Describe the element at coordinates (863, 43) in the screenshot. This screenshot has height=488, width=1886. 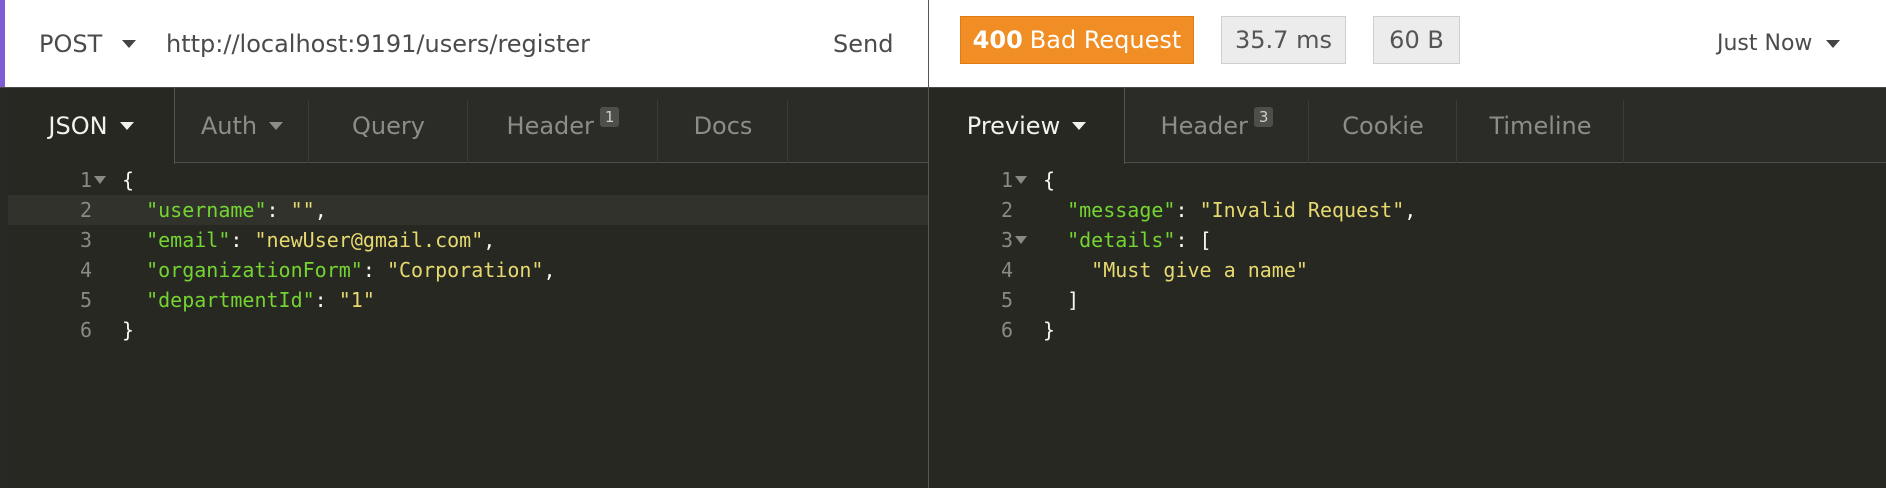
I see `send-button: Send` at that location.